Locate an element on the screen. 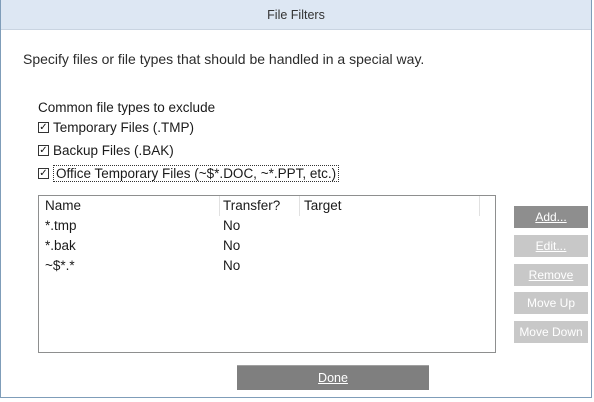 This screenshot has height=402, width=594. table-row: *.bak No is located at coordinates (267, 246).